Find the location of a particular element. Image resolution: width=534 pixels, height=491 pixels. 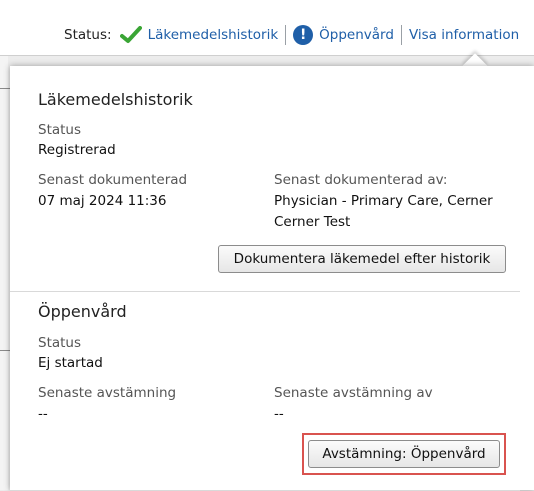

history-title: Läkemedelshistorik is located at coordinates (115, 99).